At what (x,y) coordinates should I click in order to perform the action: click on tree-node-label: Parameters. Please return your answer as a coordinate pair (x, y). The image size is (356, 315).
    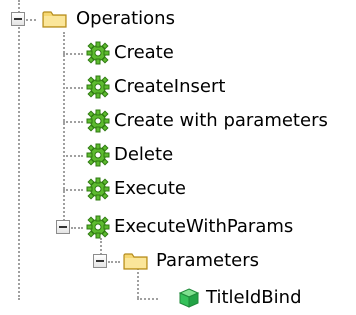
    Looking at the image, I should click on (208, 260).